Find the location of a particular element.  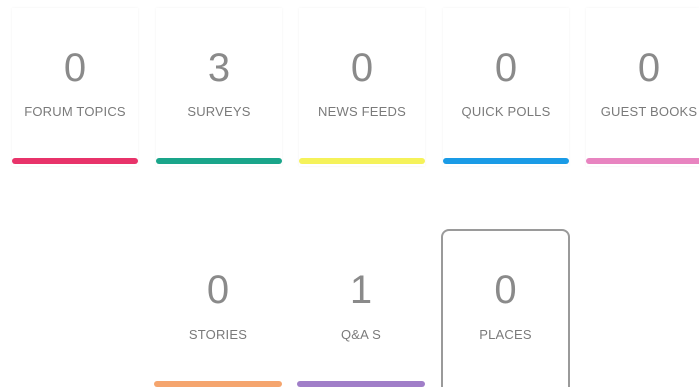

tile-guest-books: 0 GUEST BOOKS is located at coordinates (642, 87).